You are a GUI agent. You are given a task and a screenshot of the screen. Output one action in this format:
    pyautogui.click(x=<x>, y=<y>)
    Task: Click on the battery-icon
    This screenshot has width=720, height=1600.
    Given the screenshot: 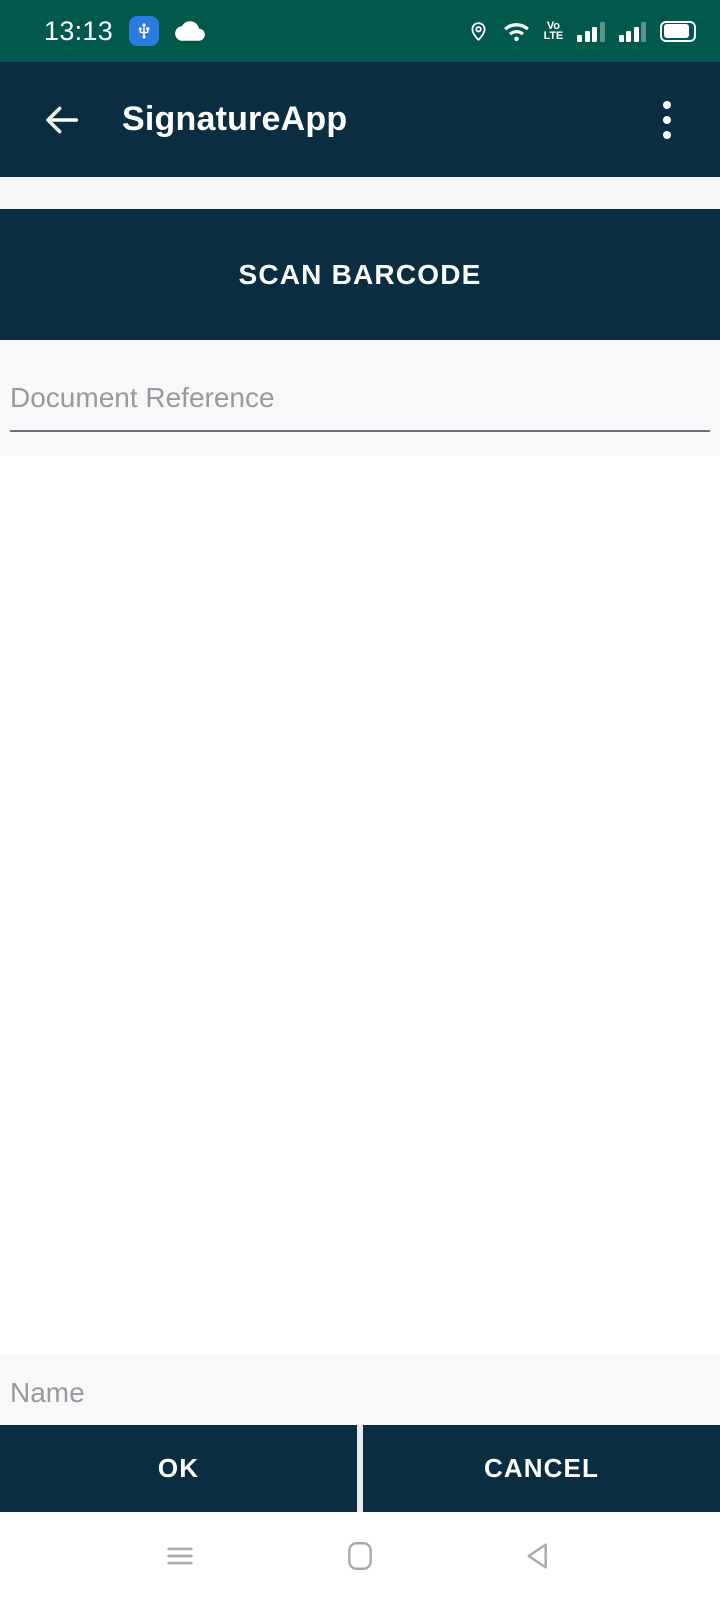 What is the action you would take?
    pyautogui.click(x=678, y=31)
    